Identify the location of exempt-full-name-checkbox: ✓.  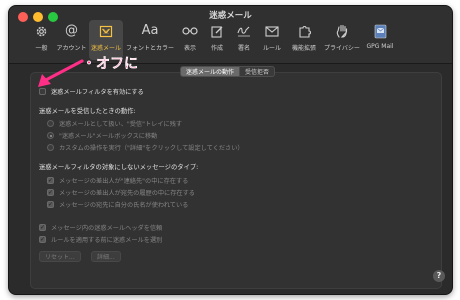
(50, 204).